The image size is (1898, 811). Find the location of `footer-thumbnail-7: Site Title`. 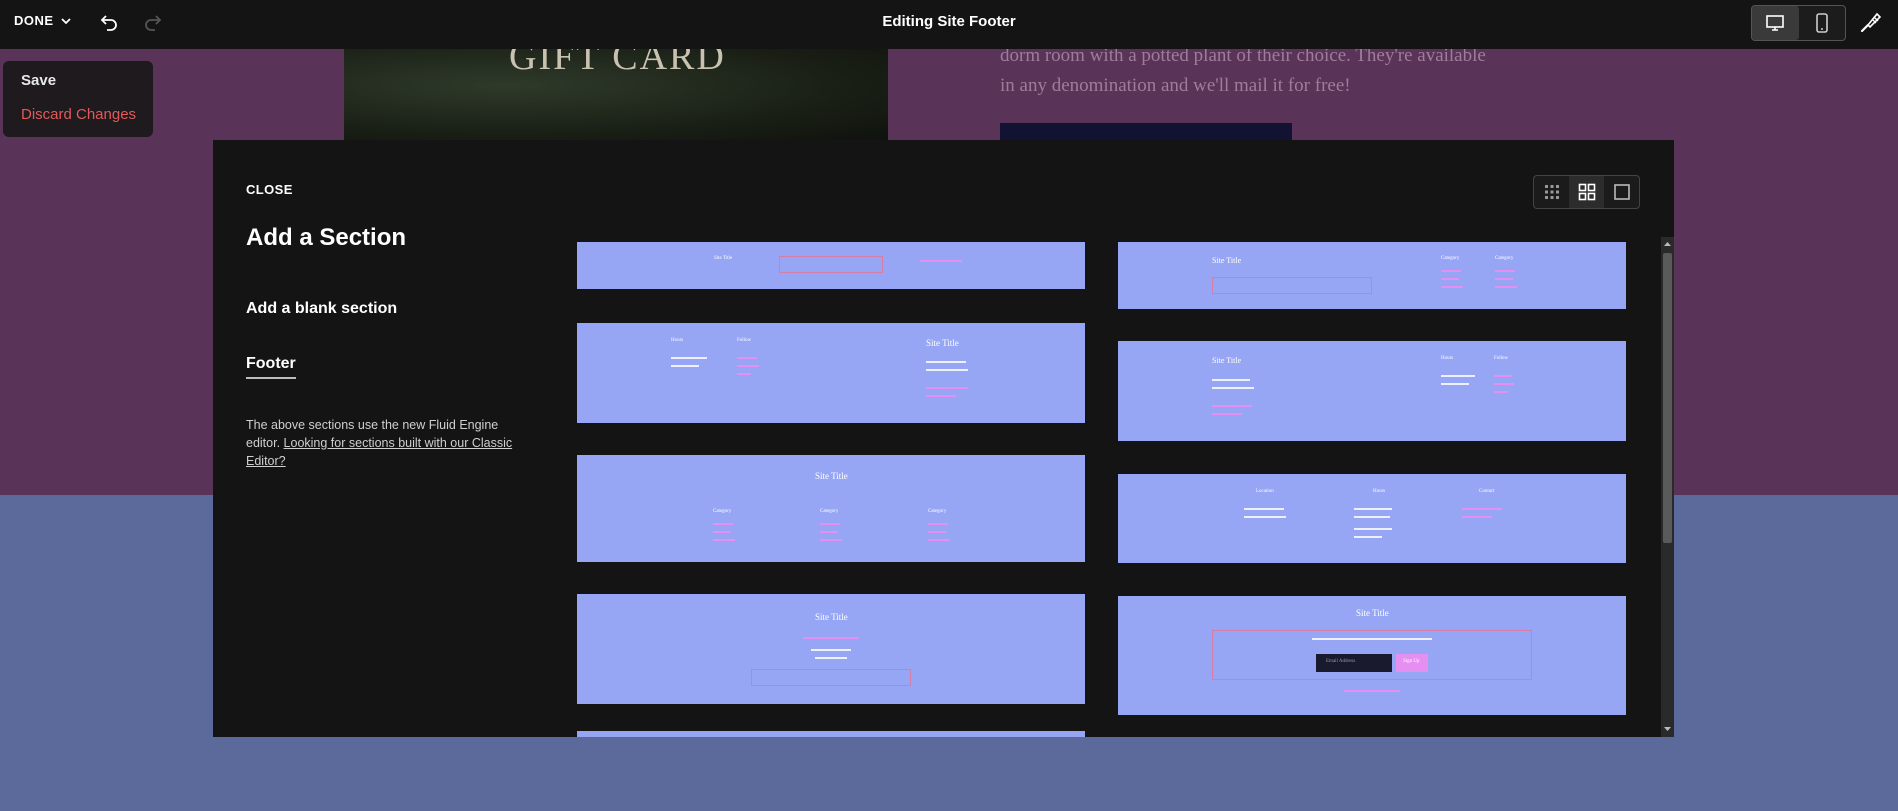

footer-thumbnail-7: Site Title is located at coordinates (831, 649).